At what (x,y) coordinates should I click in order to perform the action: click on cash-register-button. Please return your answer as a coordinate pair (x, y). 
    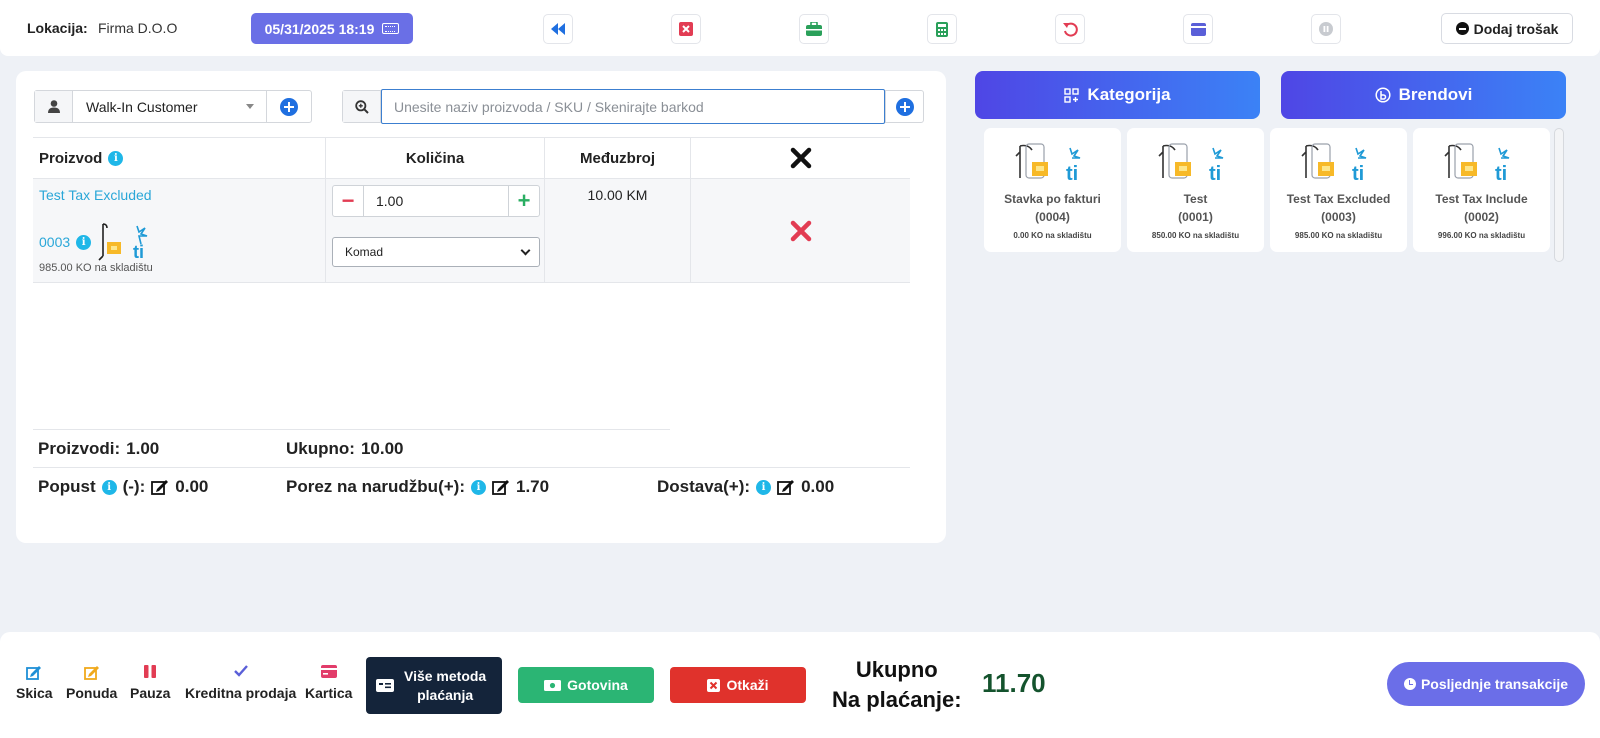
    Looking at the image, I should click on (814, 29).